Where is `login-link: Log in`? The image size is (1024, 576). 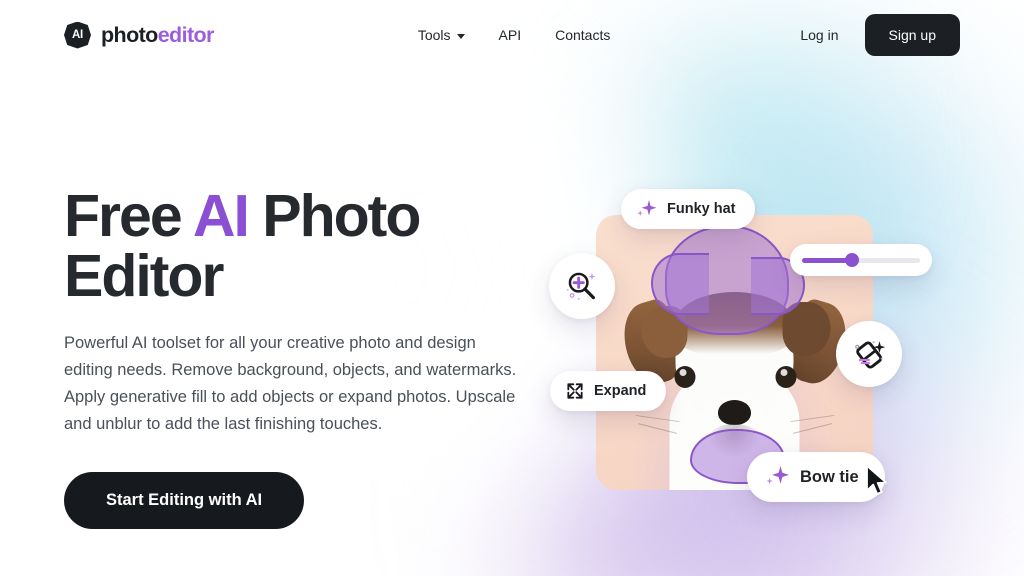 login-link: Log in is located at coordinates (819, 35).